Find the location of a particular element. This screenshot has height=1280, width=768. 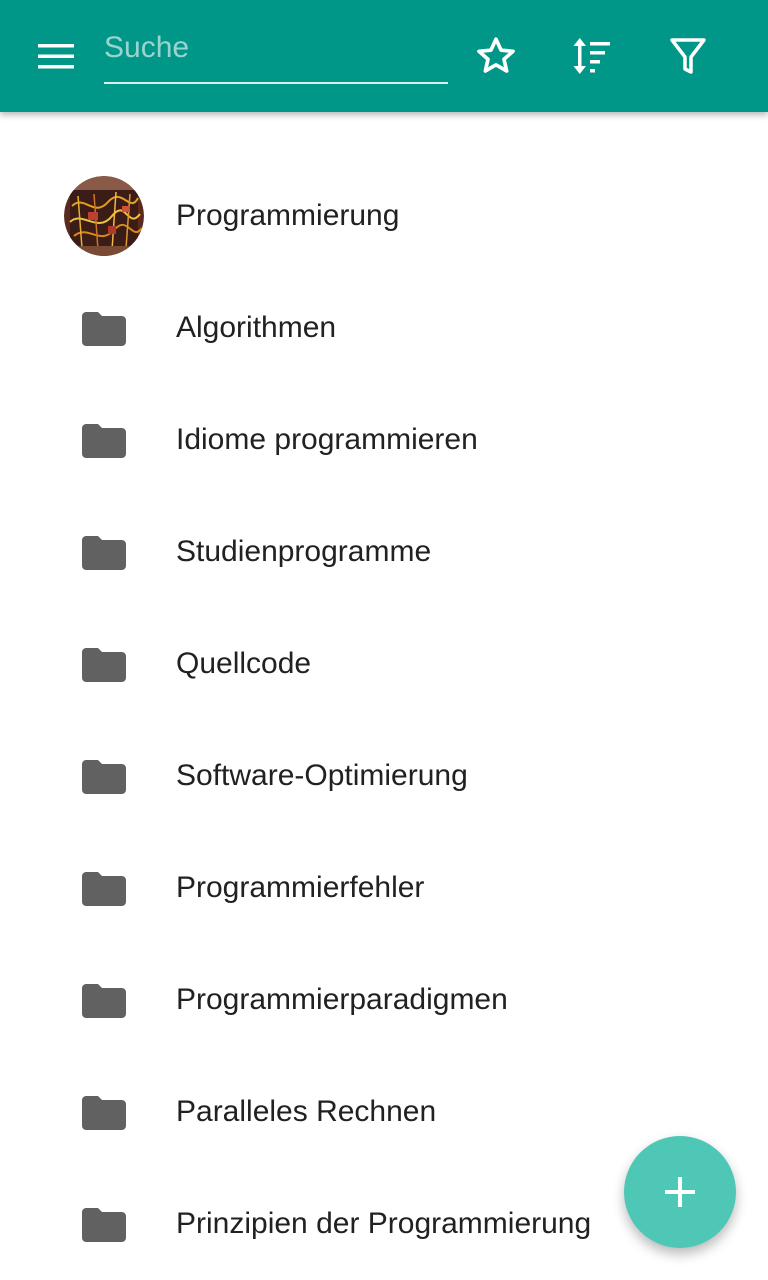

plus-icon is located at coordinates (680, 1192).